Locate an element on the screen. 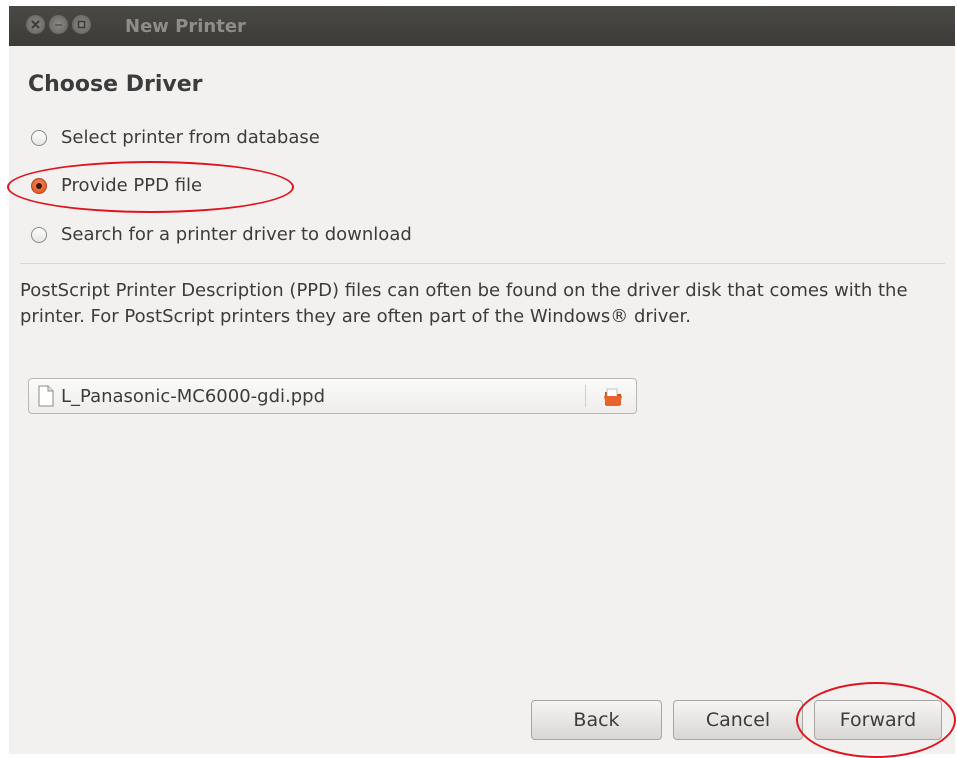 This screenshot has height=758, width=957. minimize-window-button is located at coordinates (58, 24).